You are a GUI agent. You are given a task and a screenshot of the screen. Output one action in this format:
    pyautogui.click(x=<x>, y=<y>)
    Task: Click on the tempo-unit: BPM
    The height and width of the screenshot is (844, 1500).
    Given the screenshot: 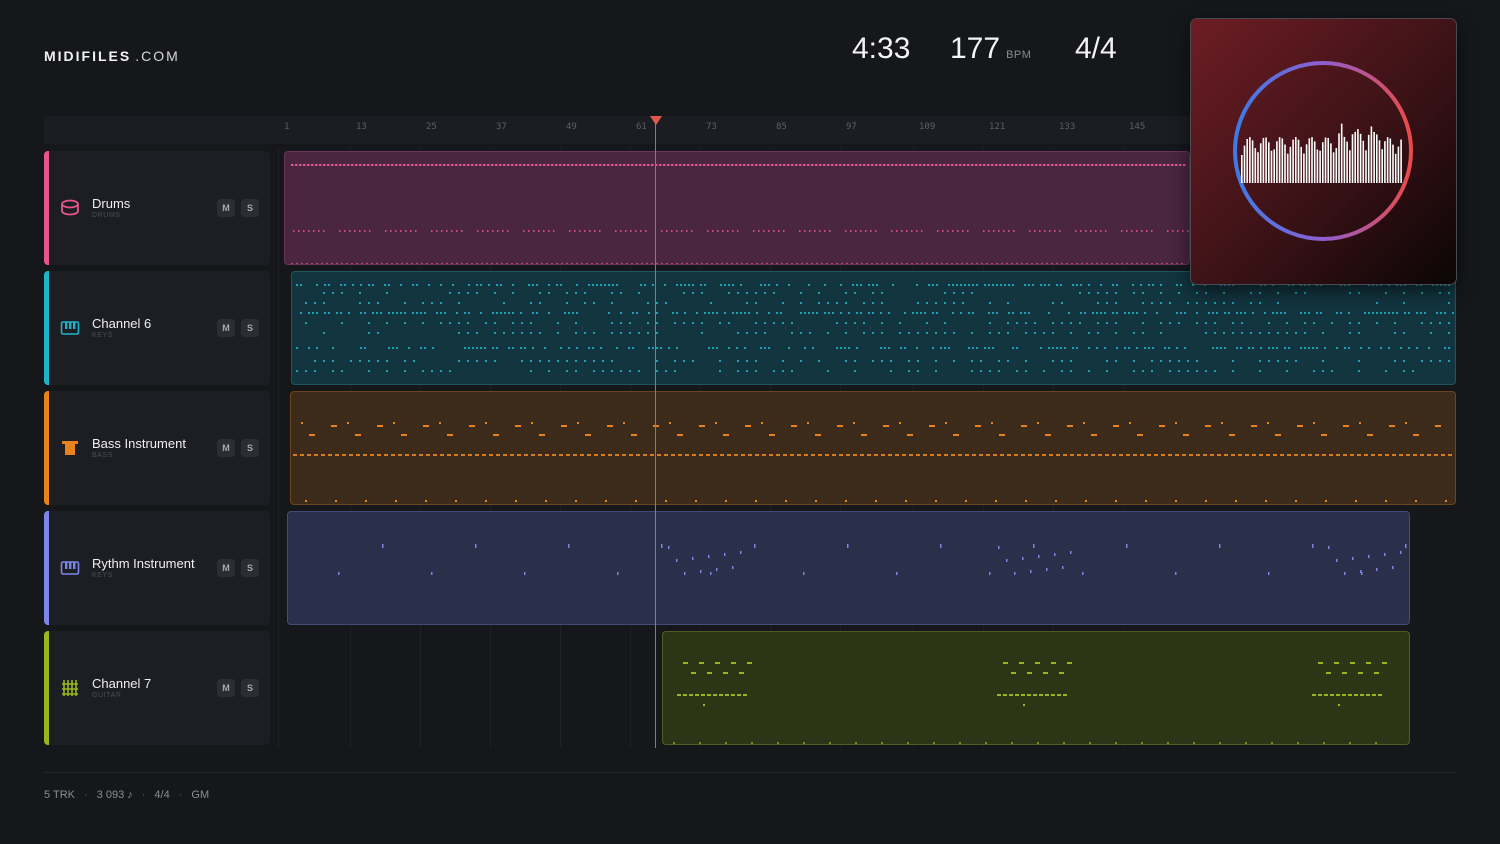 What is the action you would take?
    pyautogui.click(x=1019, y=55)
    